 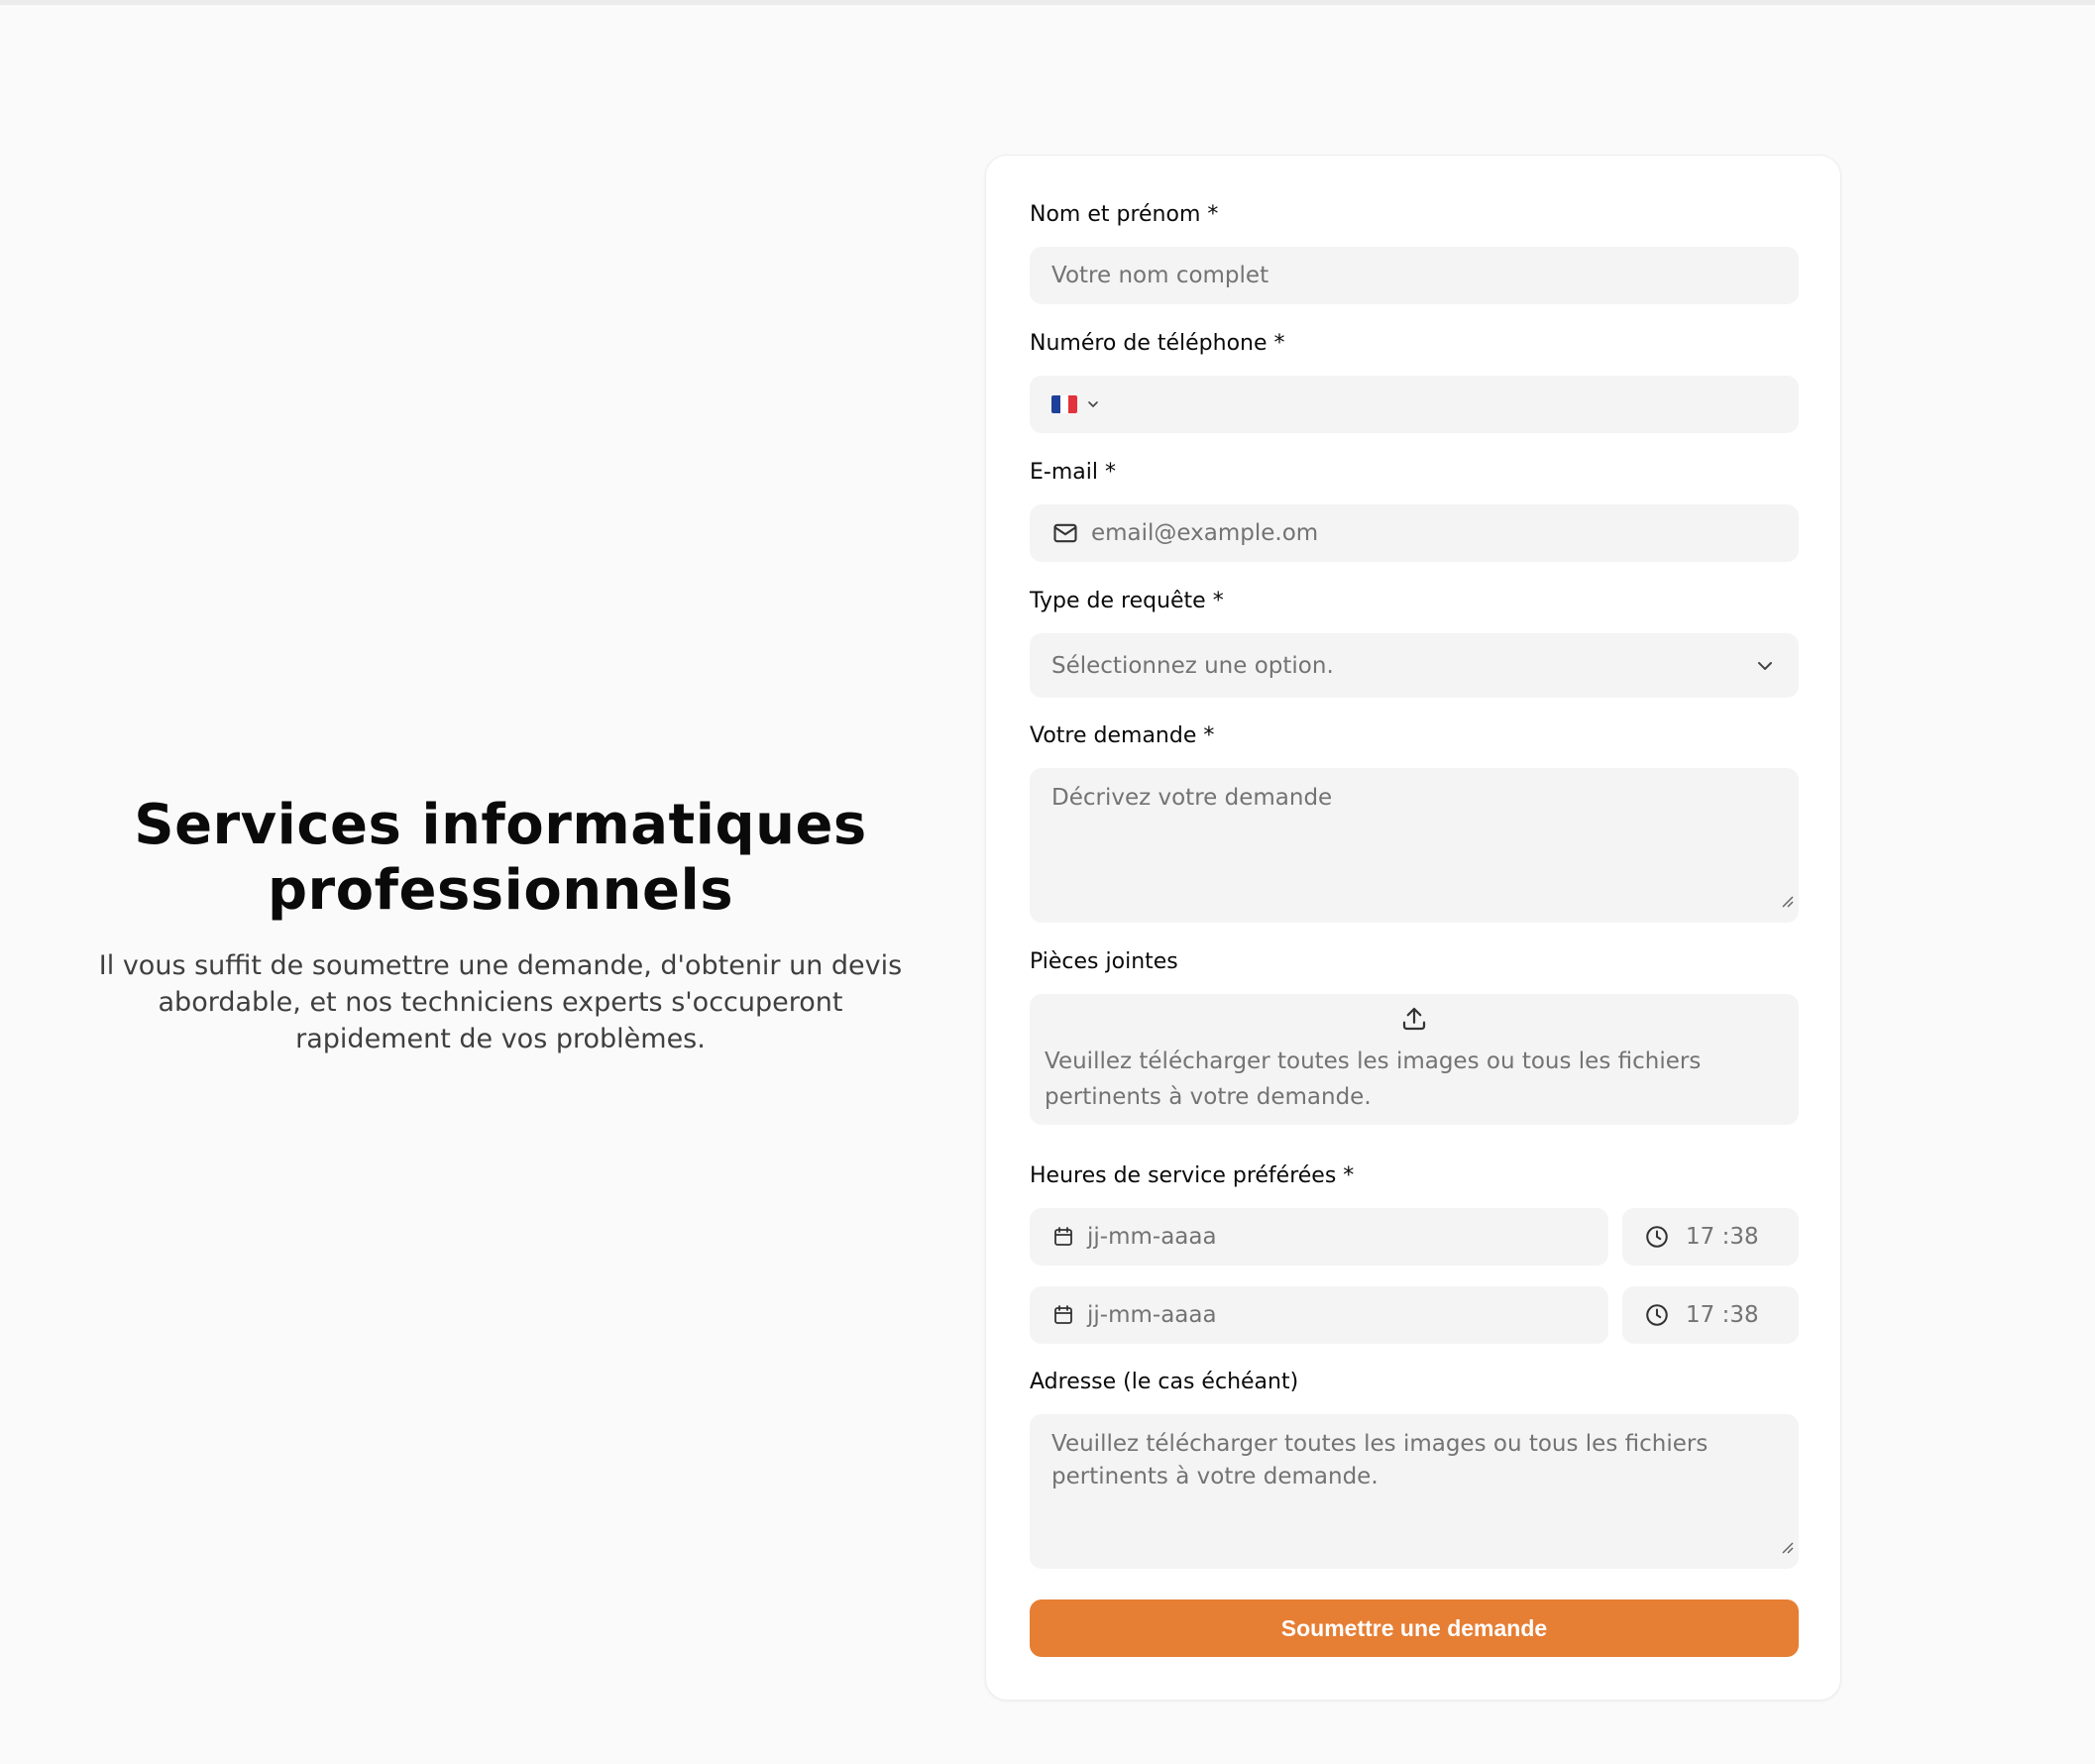 I want to click on mail-icon, so click(x=1065, y=533).